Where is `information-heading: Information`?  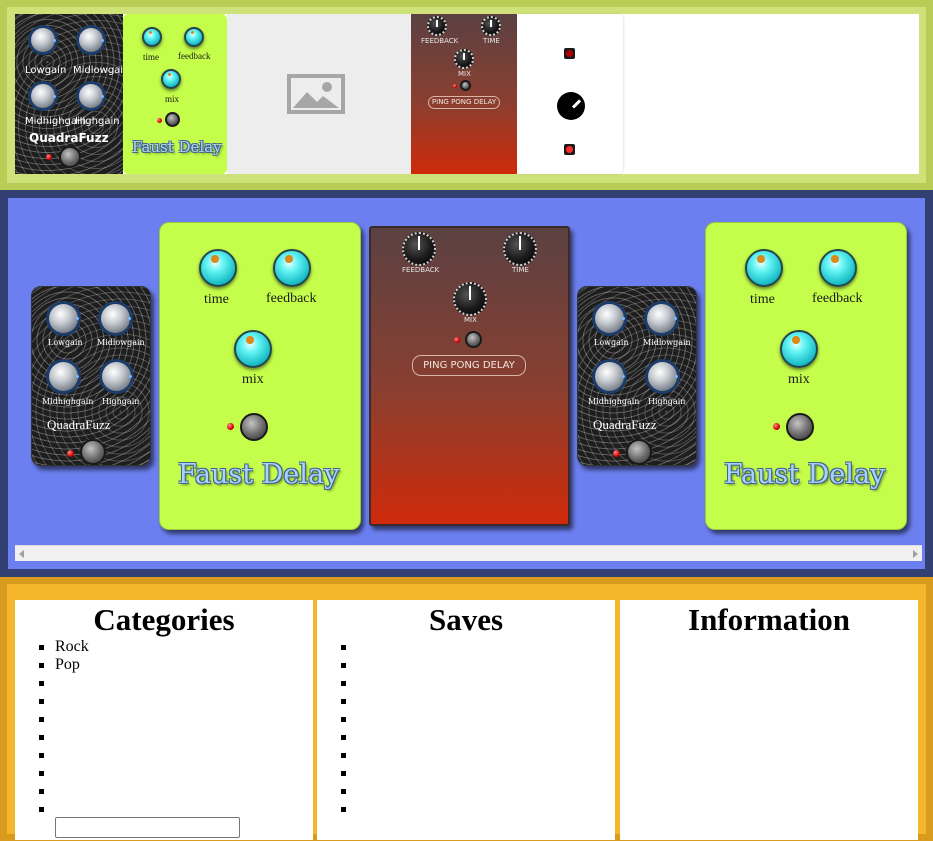 information-heading: Information is located at coordinates (769, 619).